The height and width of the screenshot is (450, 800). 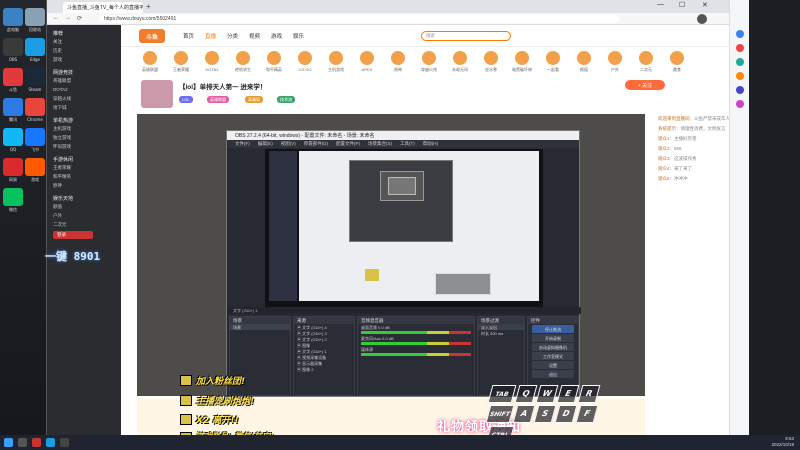 I want to click on obs-menu-item: 停靠部件(D), so click(x=316, y=143).